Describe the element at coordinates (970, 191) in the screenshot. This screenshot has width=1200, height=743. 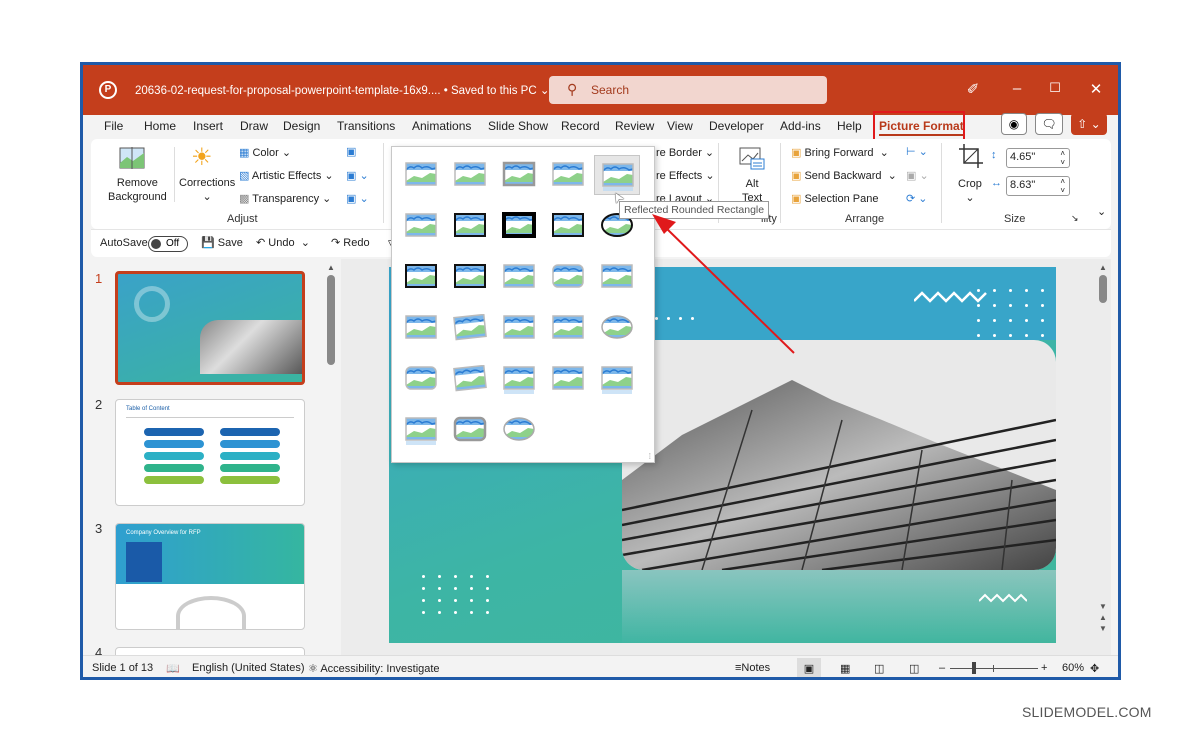
I see `crop-button: Crop ⌄` at that location.